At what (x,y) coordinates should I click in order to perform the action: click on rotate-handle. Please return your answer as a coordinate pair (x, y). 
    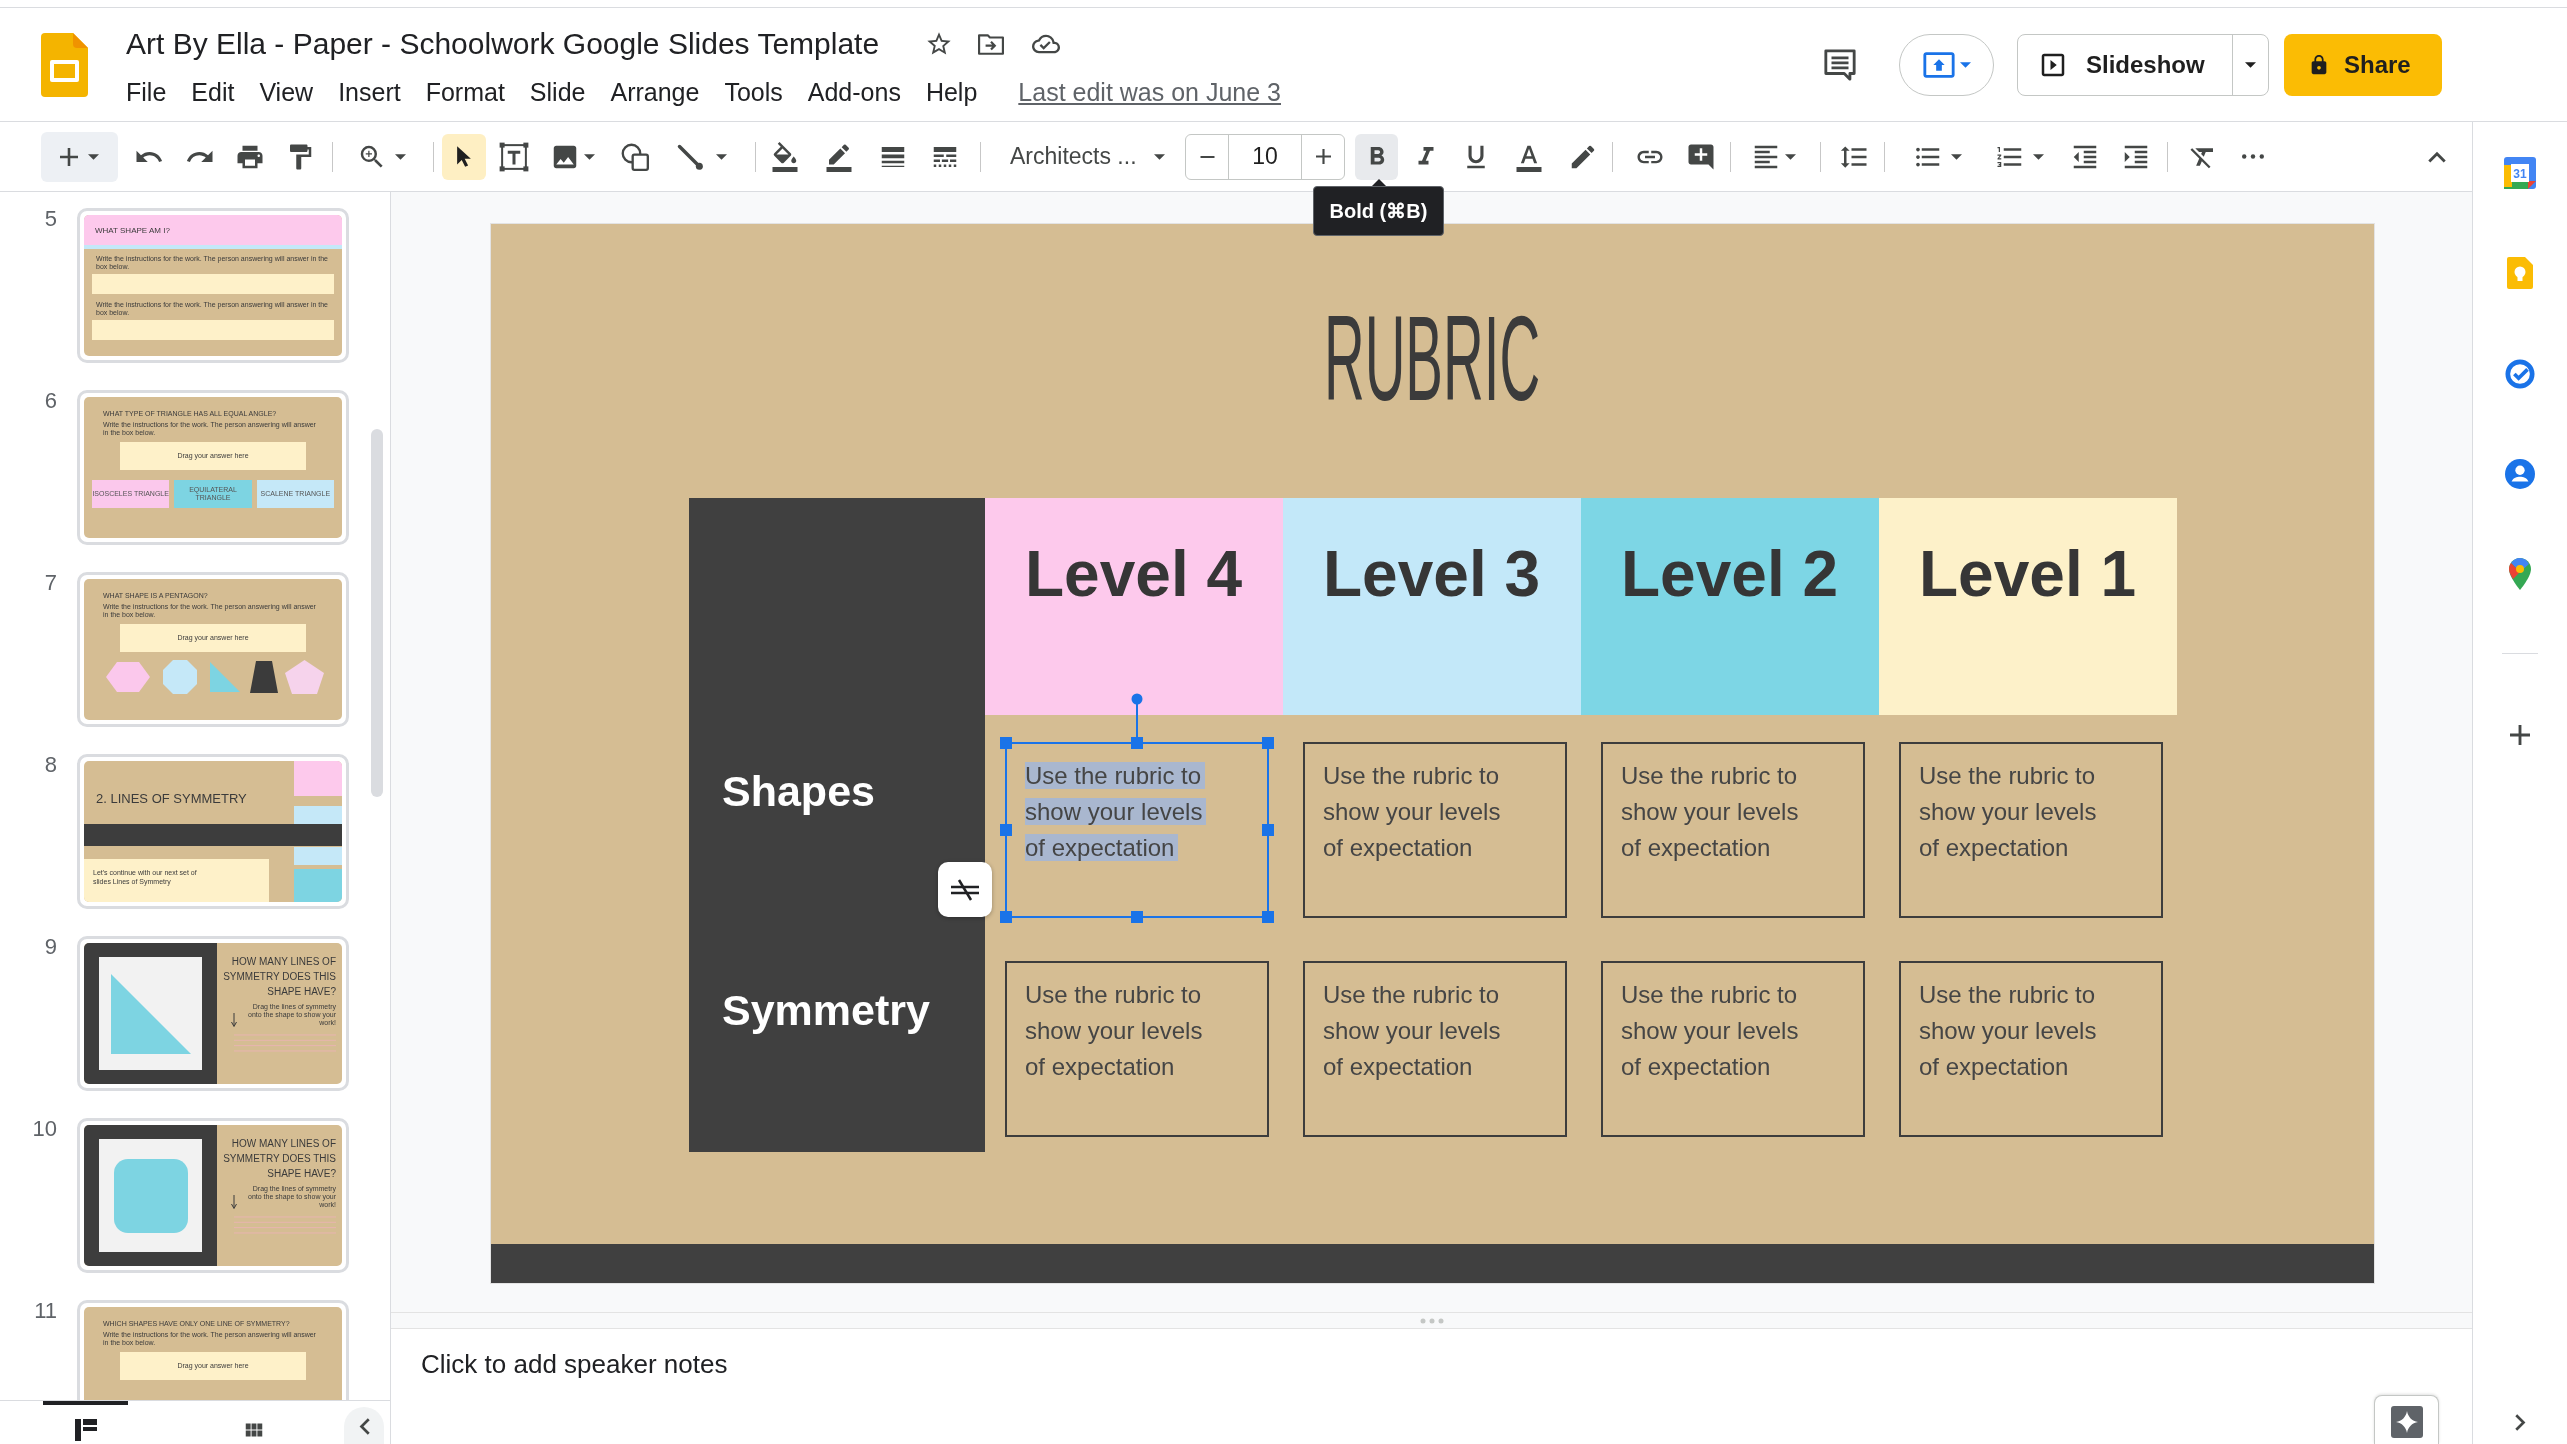
    Looking at the image, I should click on (1137, 715).